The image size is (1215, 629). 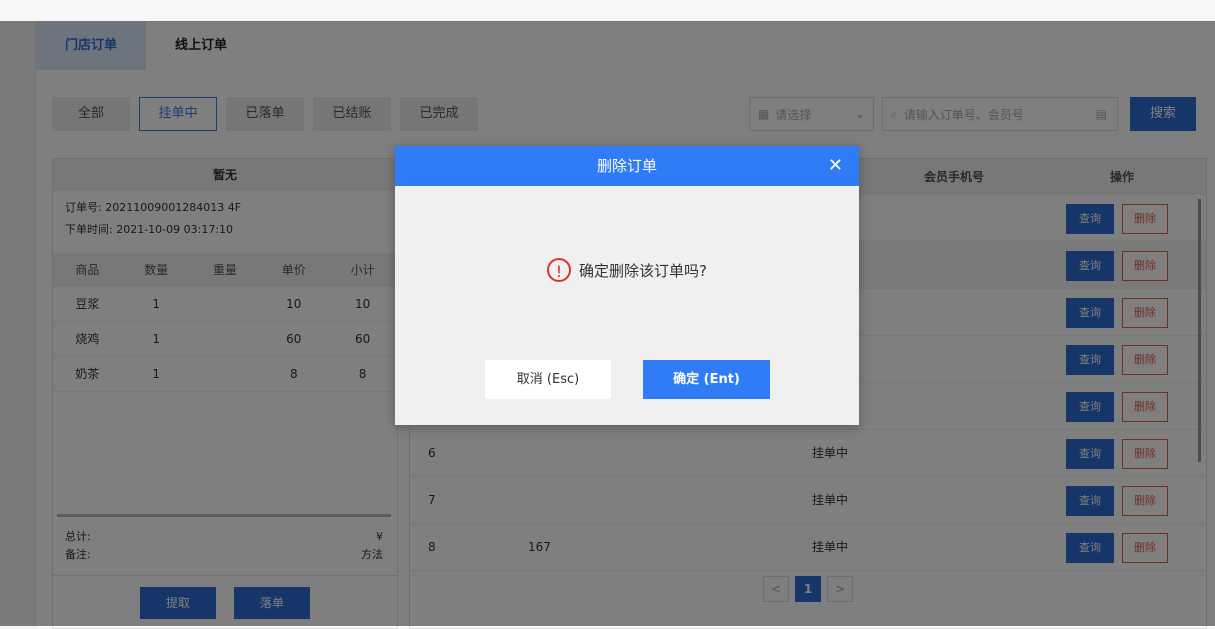 I want to click on warning-icon: !, so click(x=559, y=270).